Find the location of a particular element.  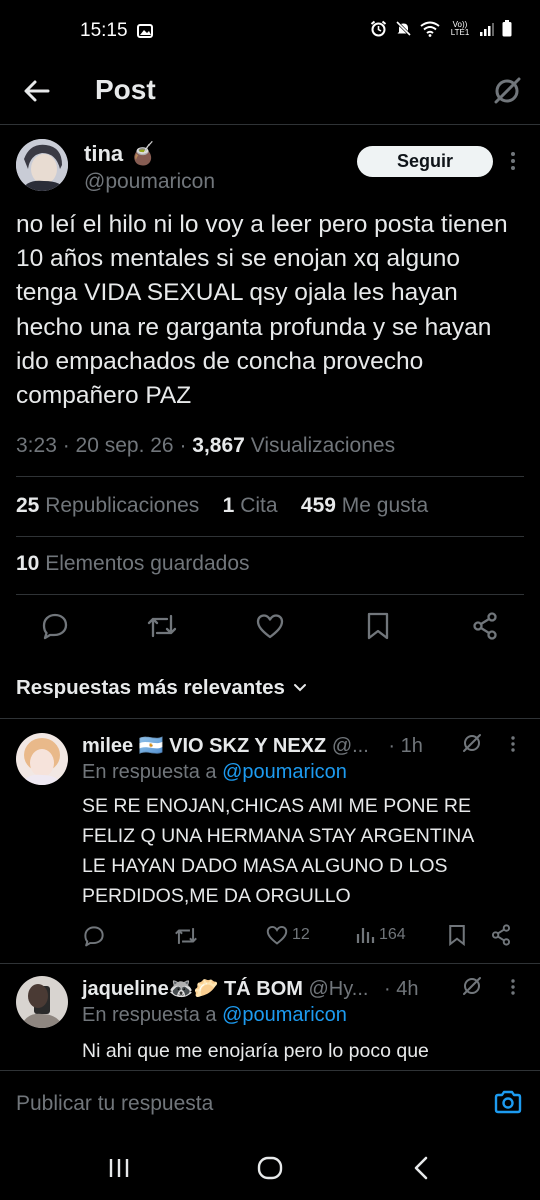

tweet-stats: 25 Republicaciones 1 Cita 459 Me gusta is located at coordinates (222, 506).